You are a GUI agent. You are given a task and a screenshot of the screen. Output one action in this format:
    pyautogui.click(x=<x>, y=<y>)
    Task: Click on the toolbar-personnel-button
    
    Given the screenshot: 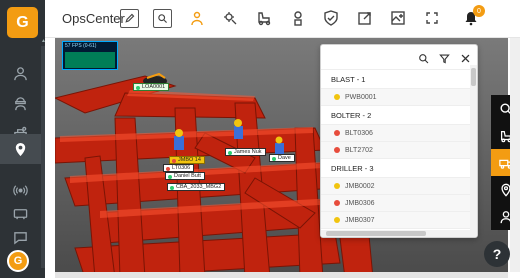 What is the action you would take?
    pyautogui.click(x=298, y=18)
    